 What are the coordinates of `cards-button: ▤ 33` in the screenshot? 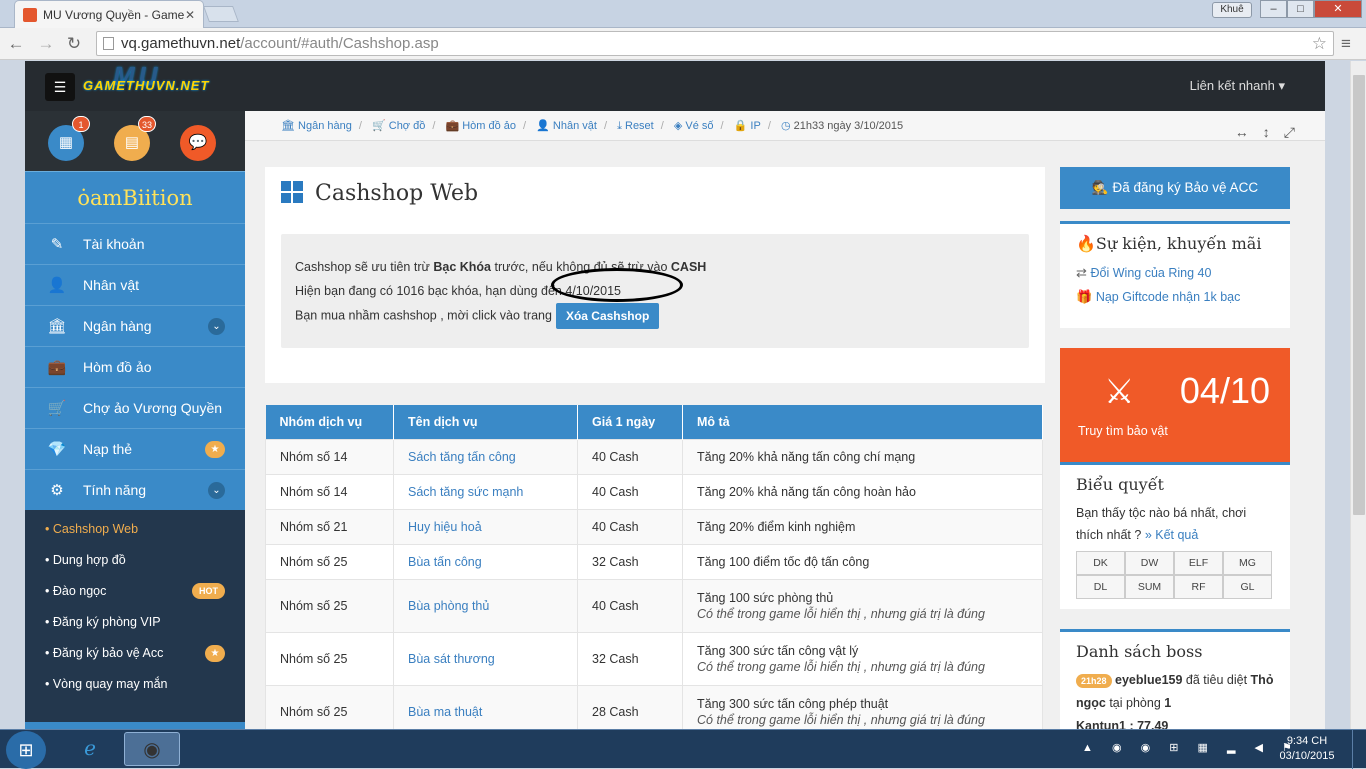 It's located at (135, 138).